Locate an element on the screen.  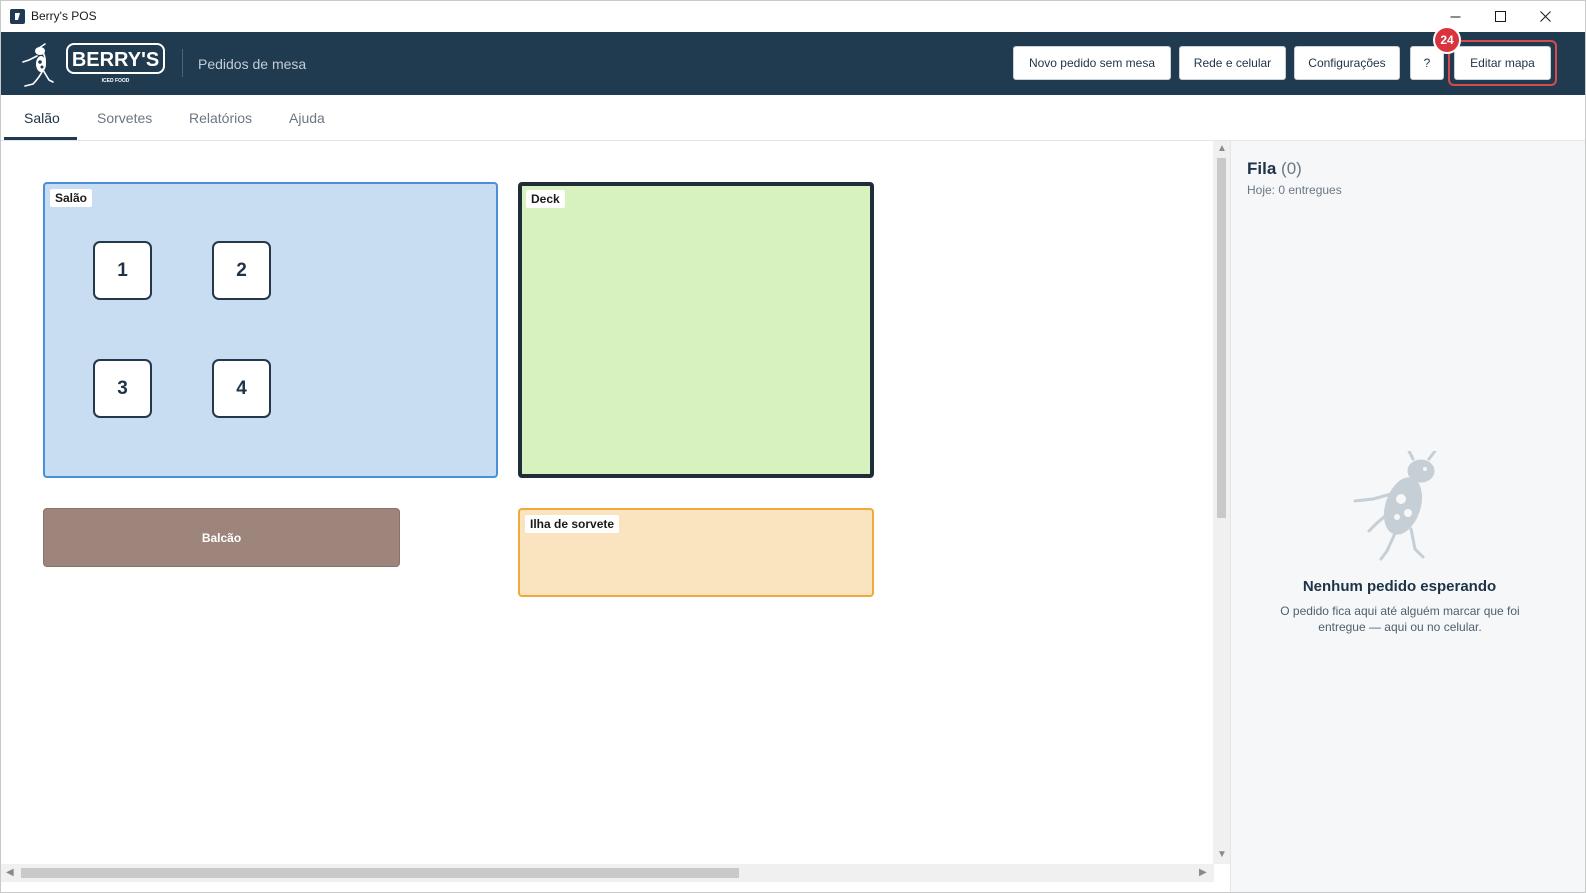
scroll-left-icon: ◀ is located at coordinates (10, 872).